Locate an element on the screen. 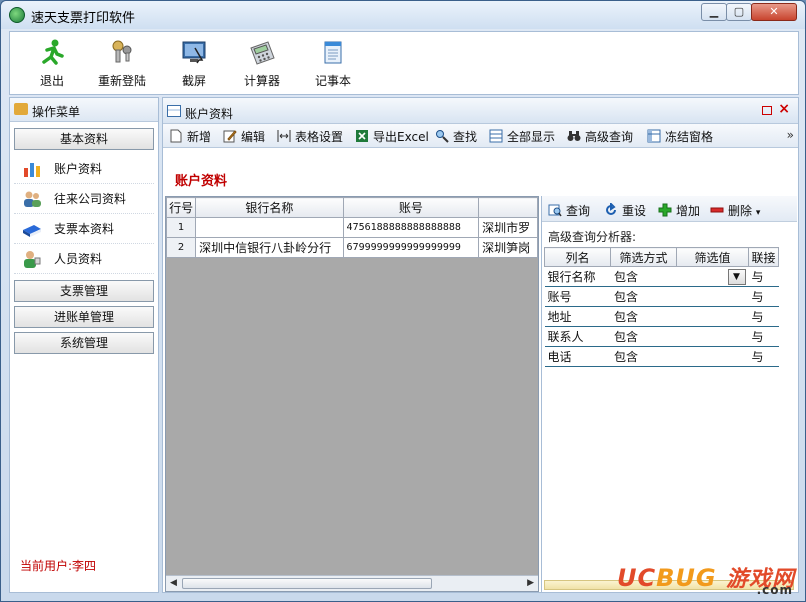 The height and width of the screenshot is (602, 806). query-row: 账号 包含 与 is located at coordinates (661, 296).